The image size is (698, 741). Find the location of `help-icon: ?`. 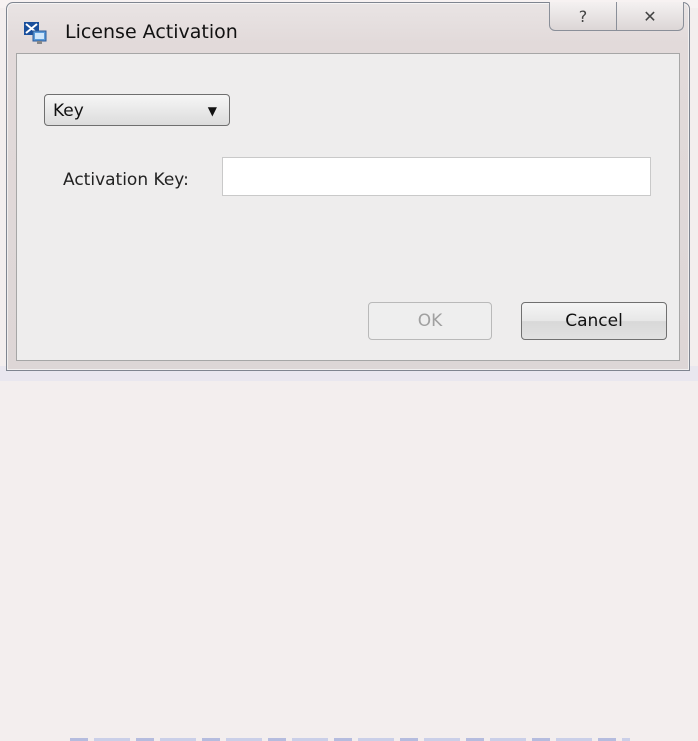

help-icon: ? is located at coordinates (583, 16).